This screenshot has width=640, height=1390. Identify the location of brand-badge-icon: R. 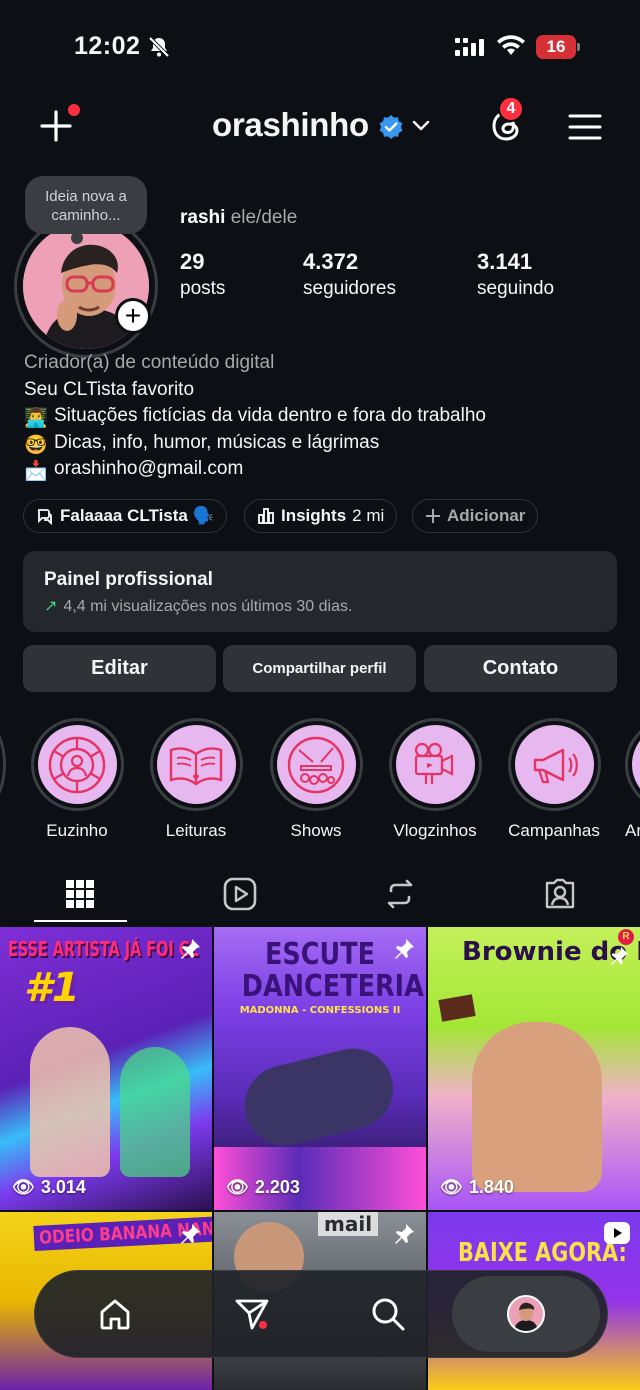
(626, 937).